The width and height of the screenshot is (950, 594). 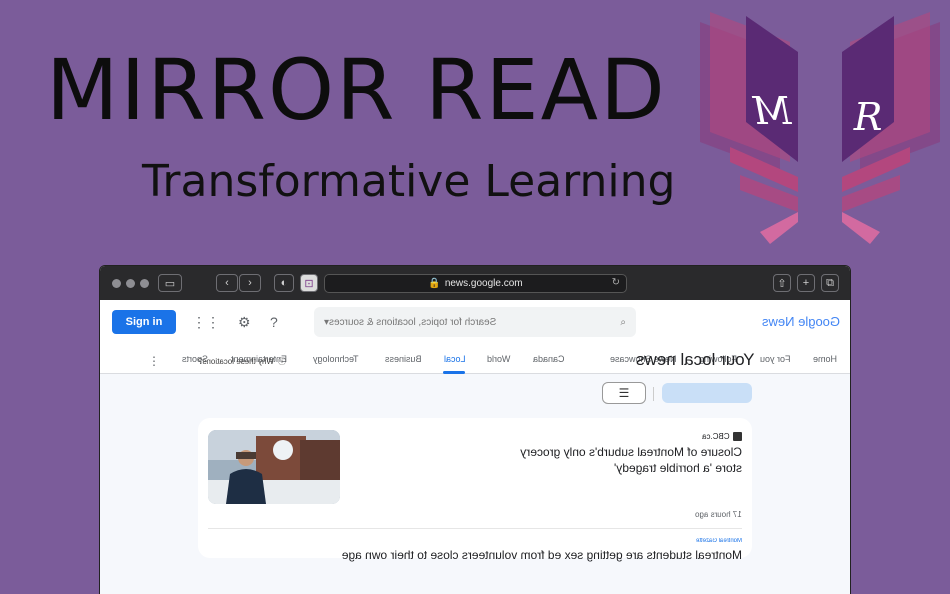 What do you see at coordinates (154, 361) in the screenshot?
I see `more-options-icon: ⋮` at bounding box center [154, 361].